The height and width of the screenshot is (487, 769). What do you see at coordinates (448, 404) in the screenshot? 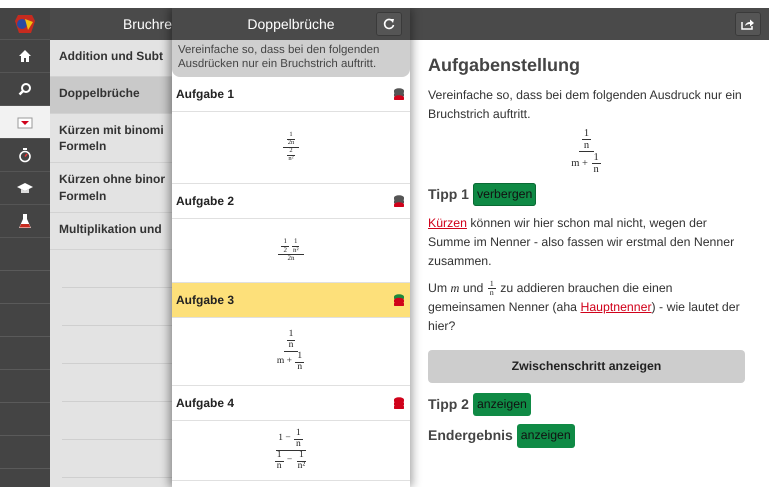
I see `tip-label: Tipp 2` at bounding box center [448, 404].